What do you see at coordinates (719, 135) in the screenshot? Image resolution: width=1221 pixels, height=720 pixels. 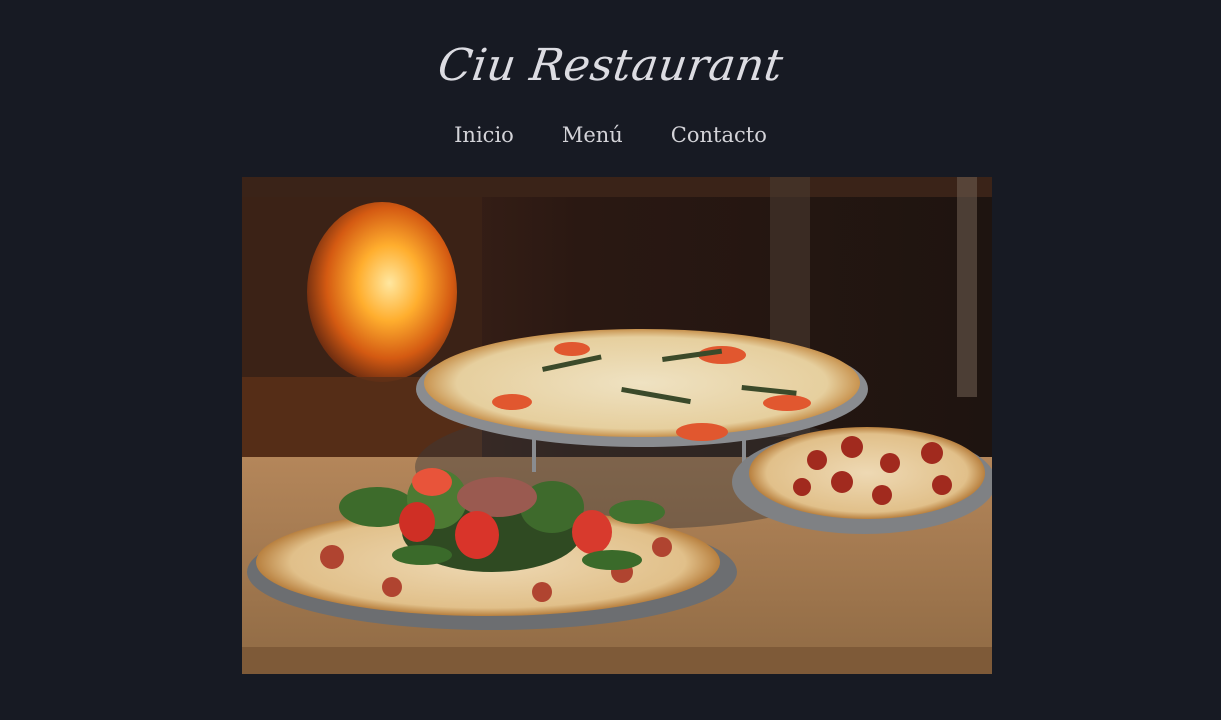 I see `nav-item-contacto: Contacto` at bounding box center [719, 135].